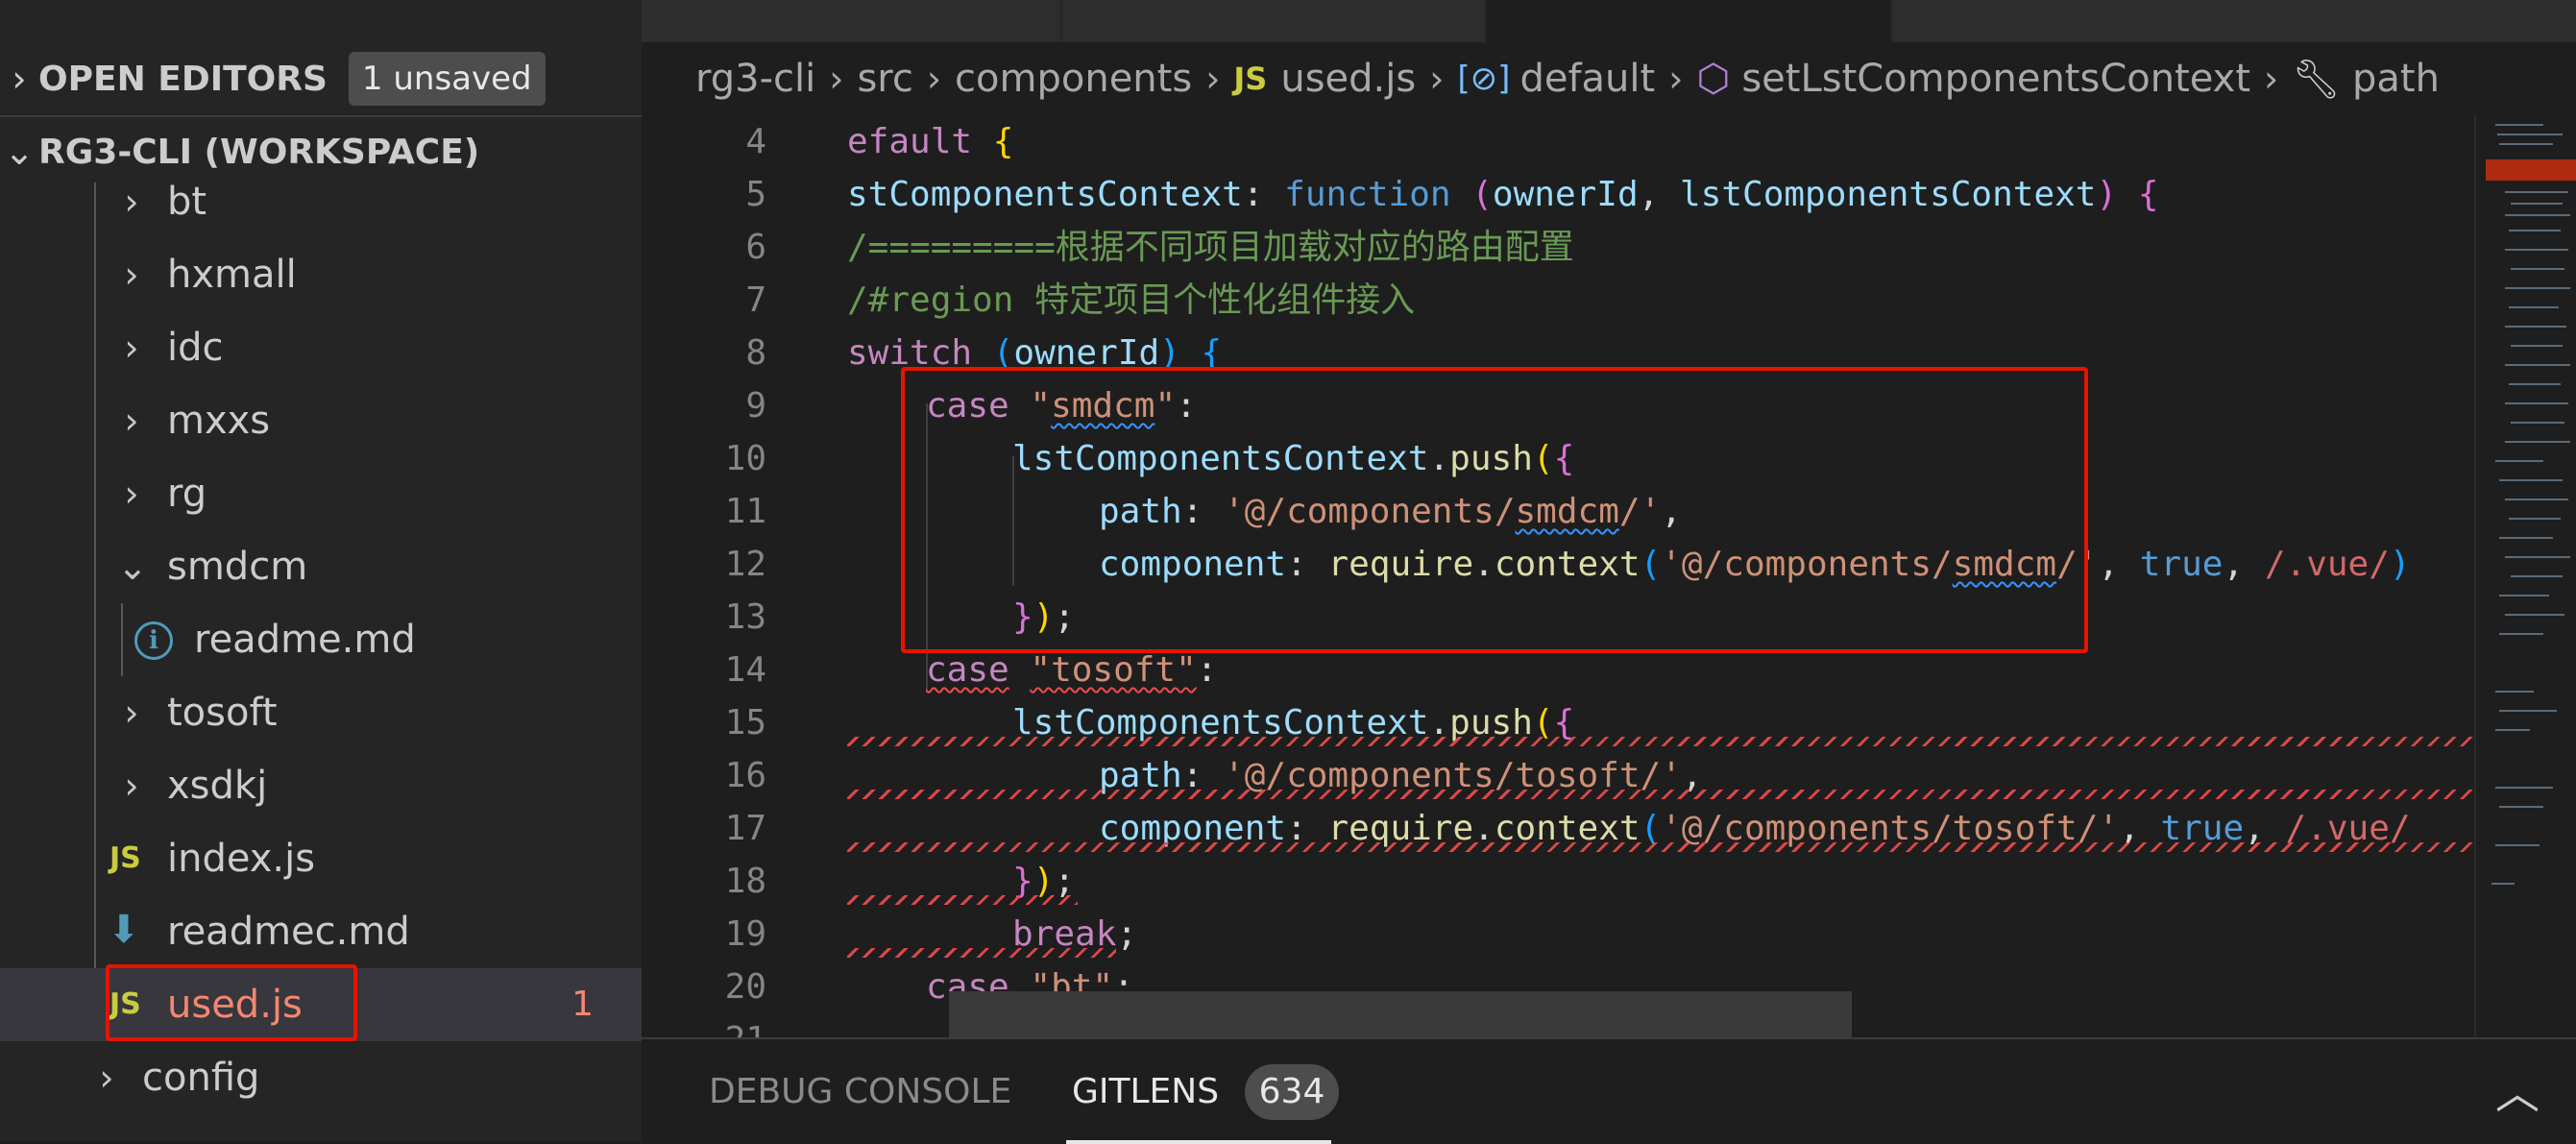 This screenshot has width=2576, height=1144. Describe the element at coordinates (321, 566) in the screenshot. I see `tree-folder-smdcm: ⌄ smdcm` at that location.